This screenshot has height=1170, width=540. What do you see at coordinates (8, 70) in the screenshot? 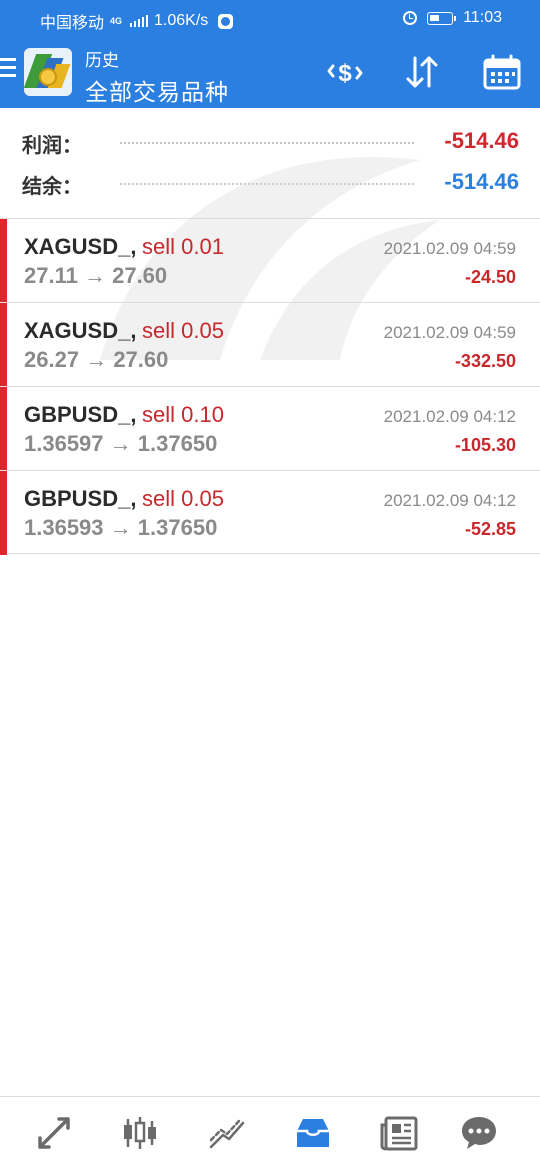
I see `menu-icon` at bounding box center [8, 70].